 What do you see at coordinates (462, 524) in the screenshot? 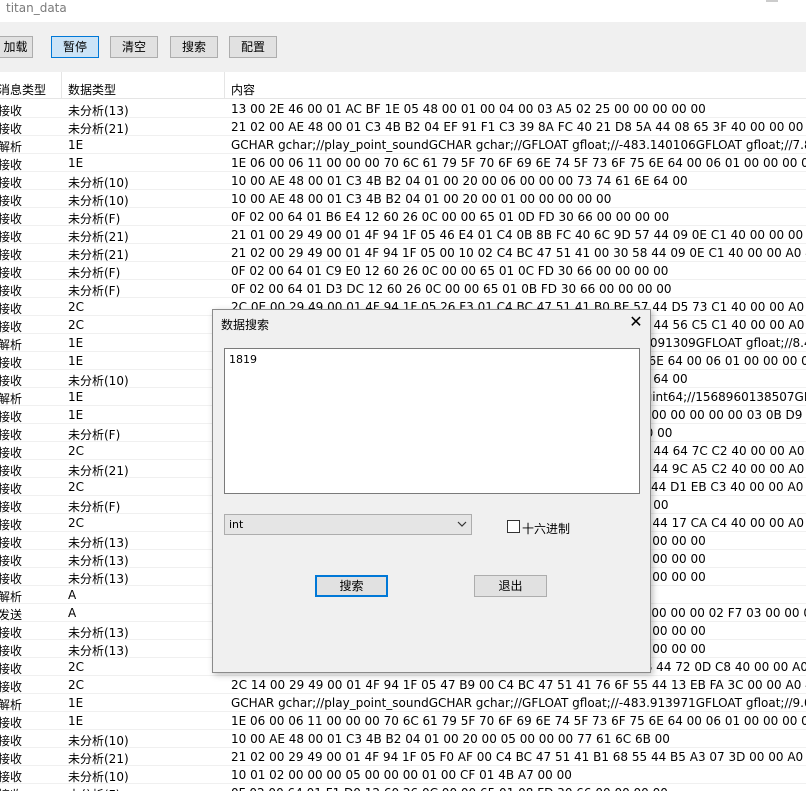
I see `chevron-down-icon` at bounding box center [462, 524].